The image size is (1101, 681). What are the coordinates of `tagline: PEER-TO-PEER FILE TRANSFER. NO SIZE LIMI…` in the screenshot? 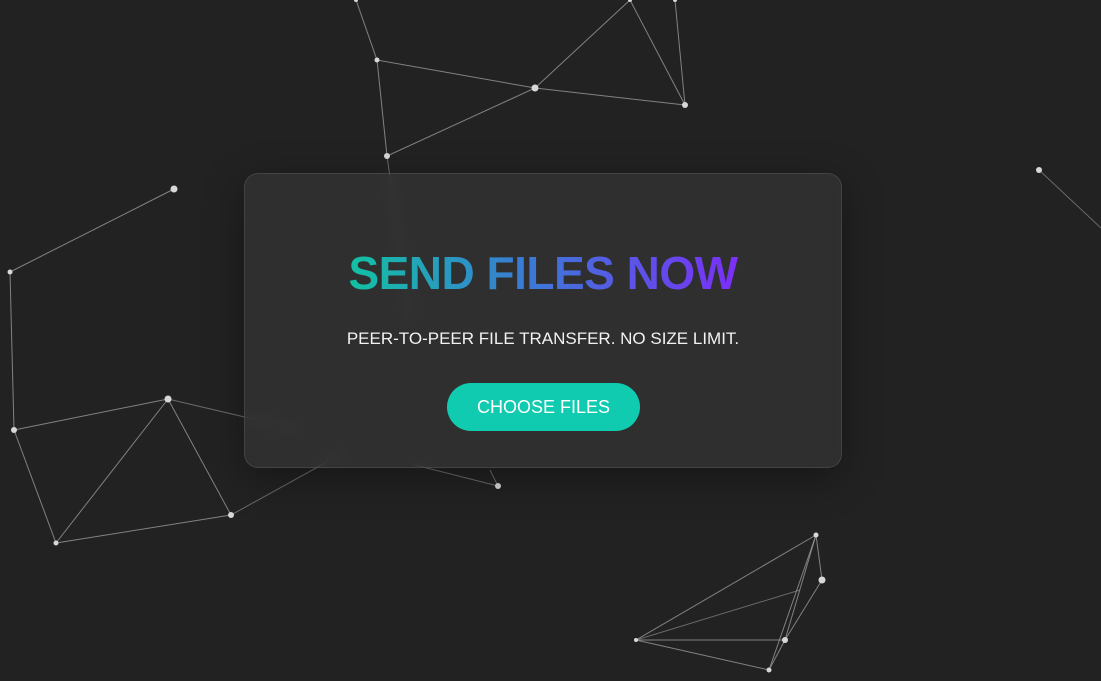 It's located at (543, 338).